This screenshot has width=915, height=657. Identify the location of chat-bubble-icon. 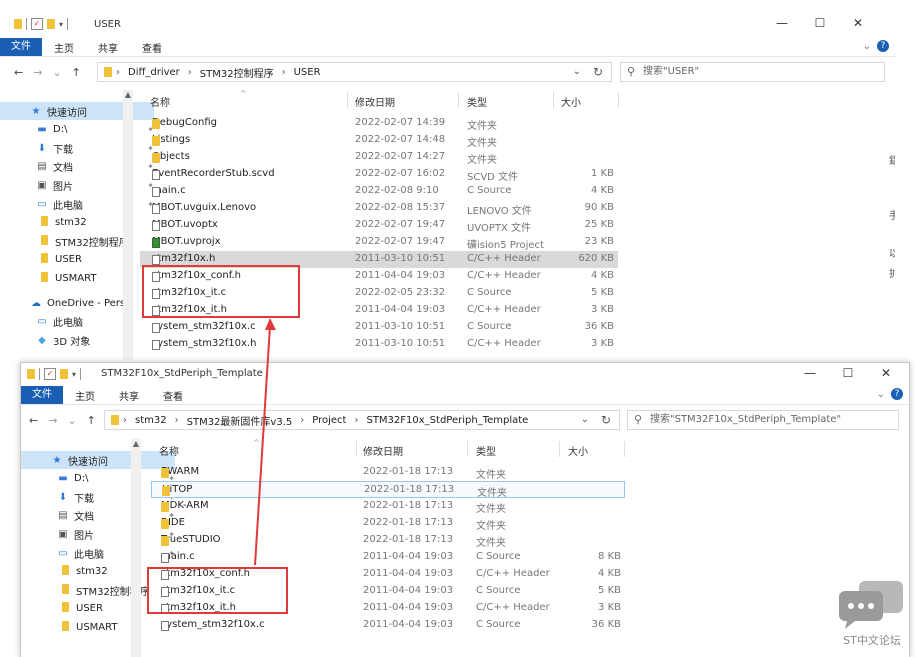
(871, 605).